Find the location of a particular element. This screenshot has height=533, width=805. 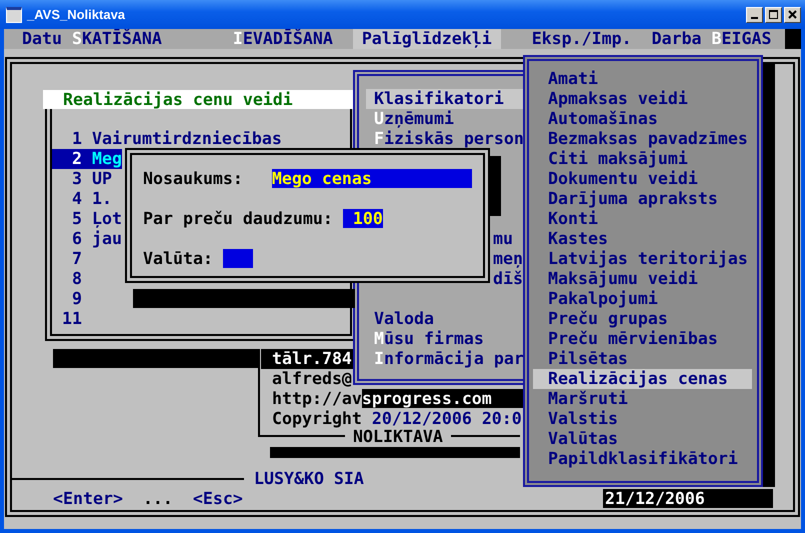

minimize-icon is located at coordinates (754, 17).